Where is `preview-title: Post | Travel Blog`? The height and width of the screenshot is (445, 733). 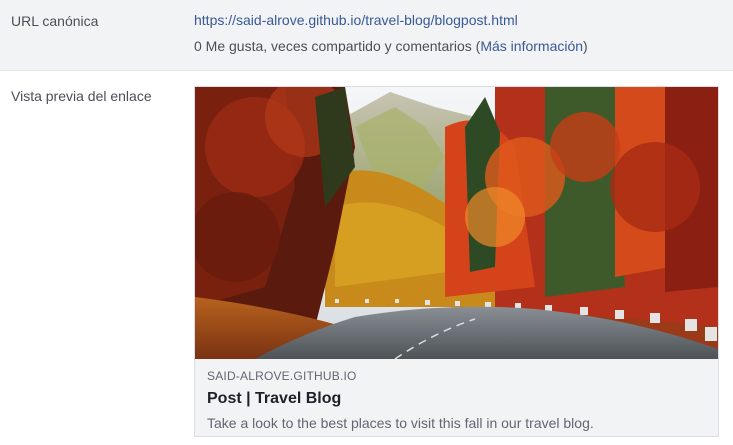
preview-title: Post | Travel Blog is located at coordinates (274, 398).